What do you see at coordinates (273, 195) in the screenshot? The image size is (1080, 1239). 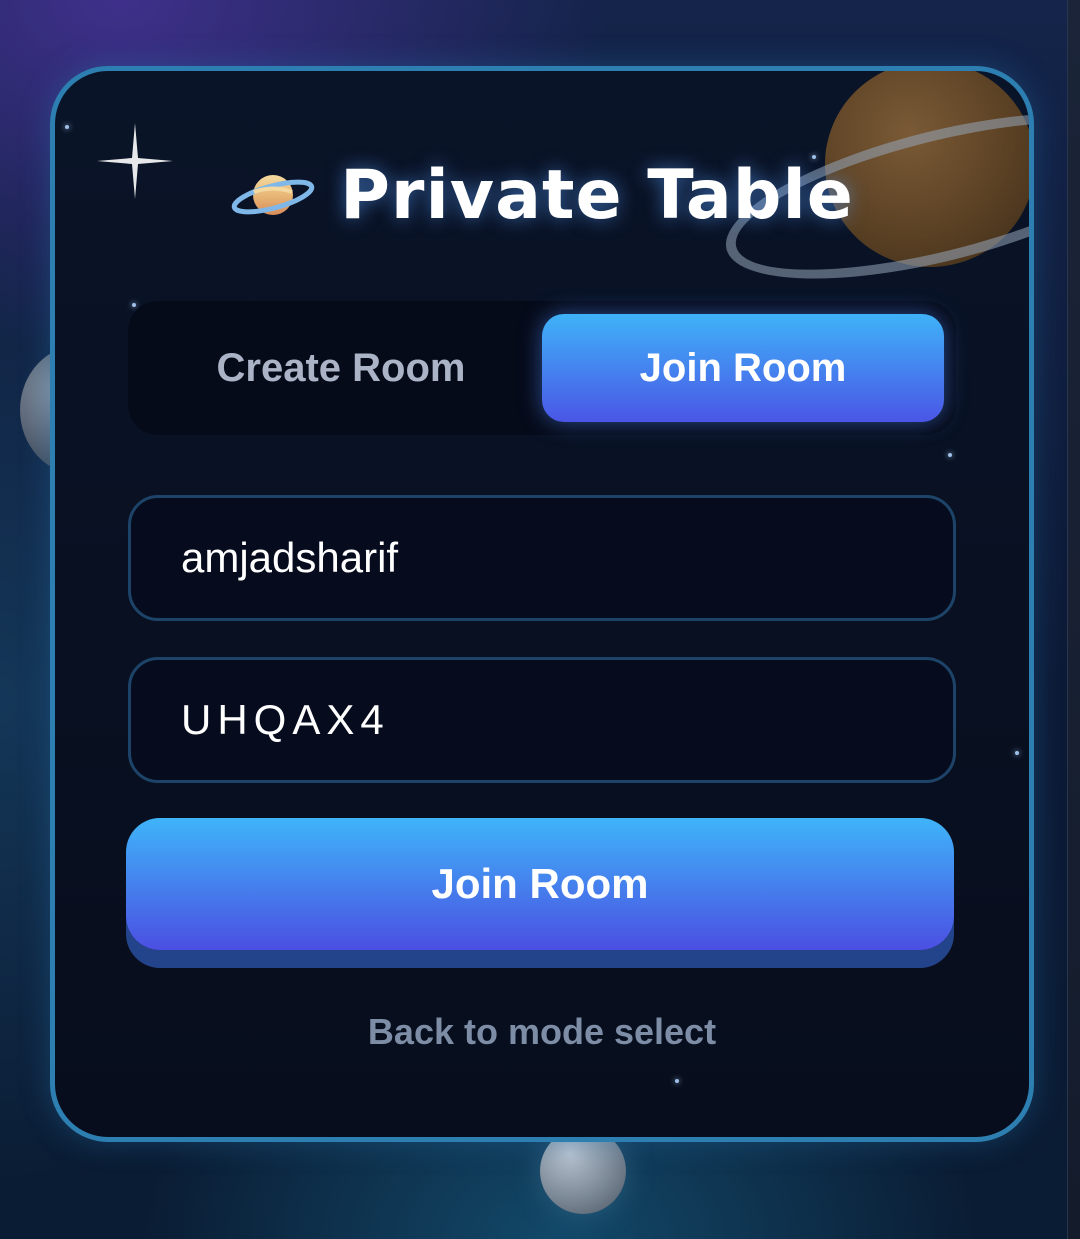 I see `saturn-planet-icon` at bounding box center [273, 195].